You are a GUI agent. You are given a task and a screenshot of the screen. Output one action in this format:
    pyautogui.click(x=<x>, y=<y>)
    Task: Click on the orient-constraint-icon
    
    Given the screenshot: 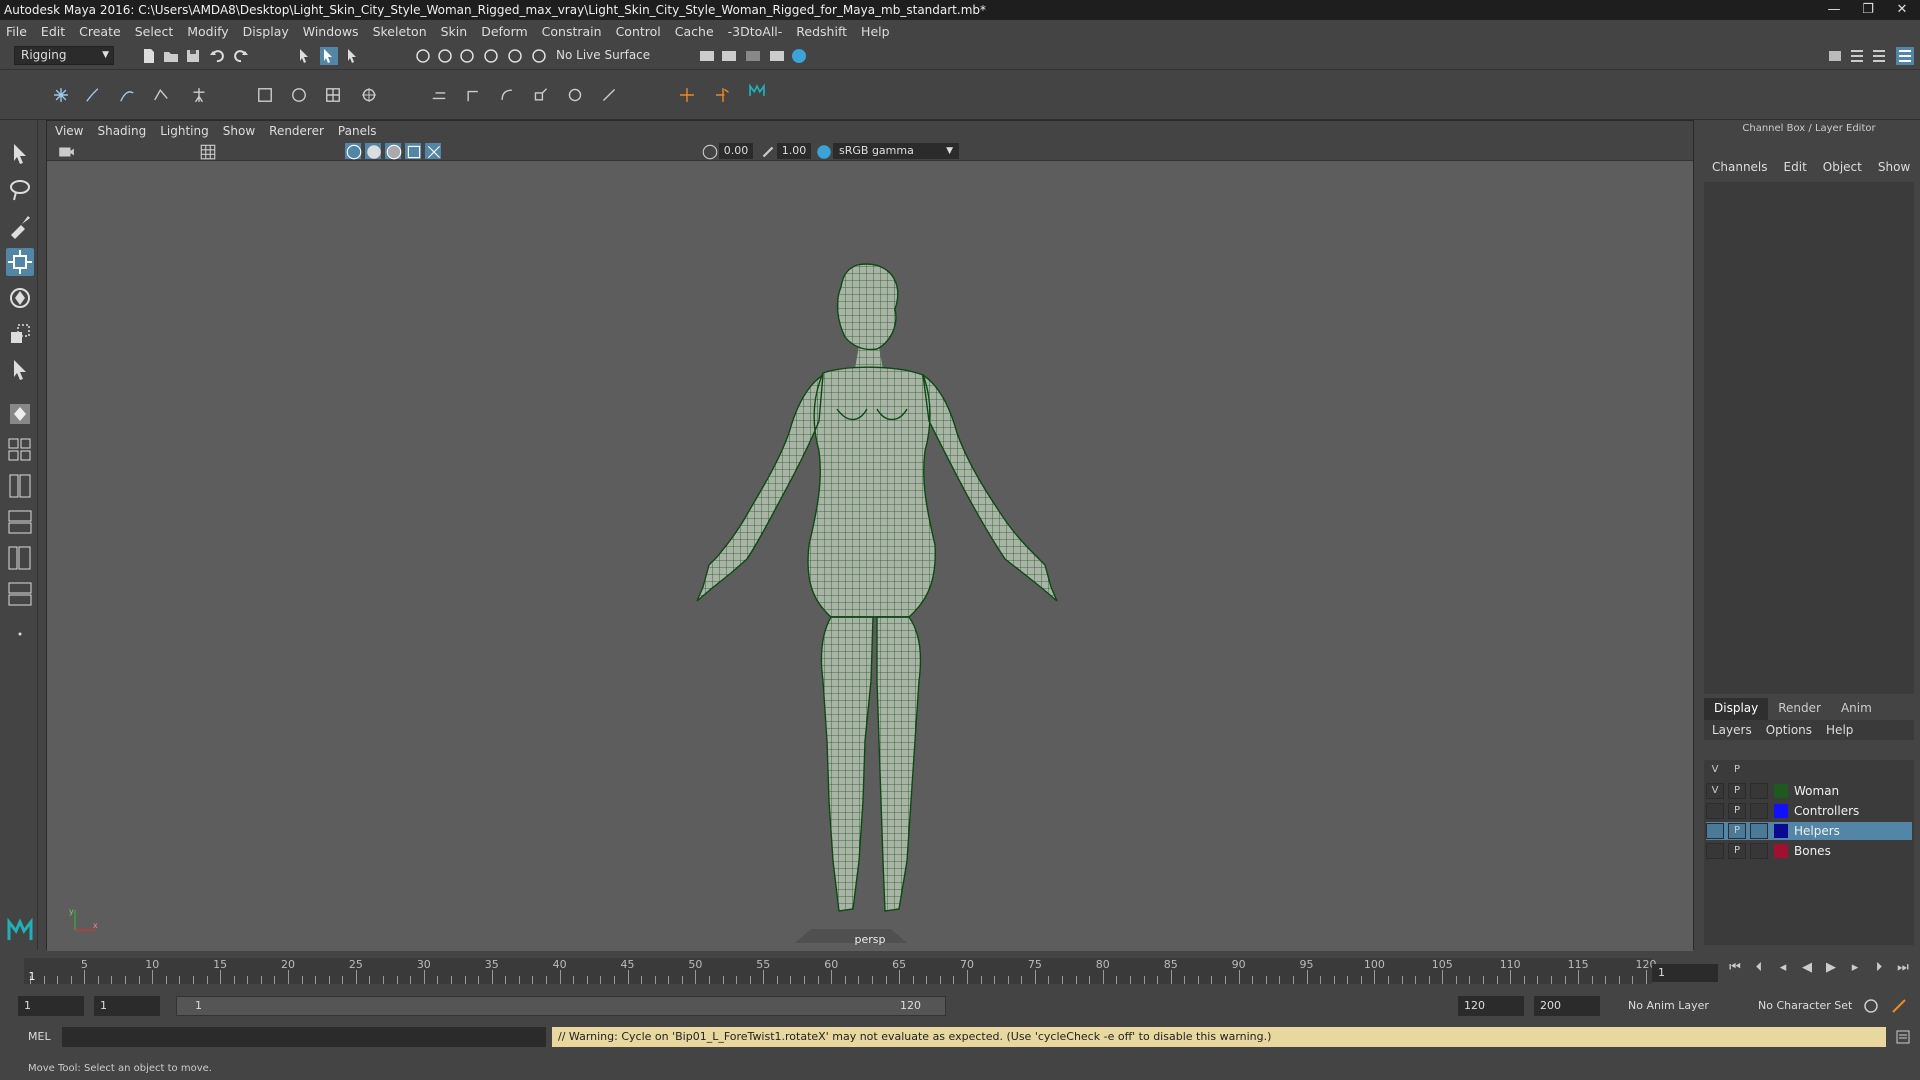 What is the action you would take?
    pyautogui.click(x=511, y=99)
    